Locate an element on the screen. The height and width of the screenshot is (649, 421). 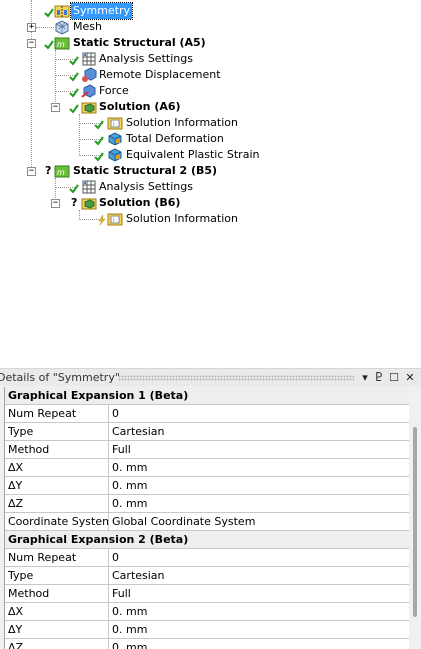
section-header: Graphical Expansion 2 (Beta) is located at coordinates (207, 540).